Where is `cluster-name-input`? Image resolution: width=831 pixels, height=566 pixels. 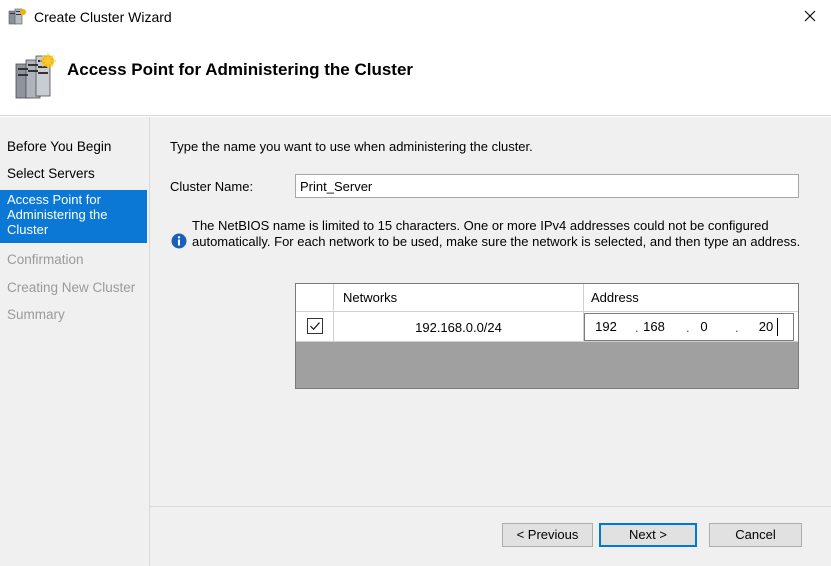 cluster-name-input is located at coordinates (547, 186).